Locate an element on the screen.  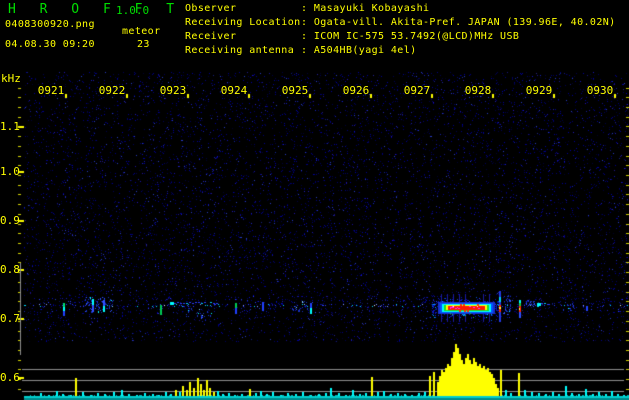
info-row: Observer : Masayuki Kobayashi is located at coordinates (400, 9).